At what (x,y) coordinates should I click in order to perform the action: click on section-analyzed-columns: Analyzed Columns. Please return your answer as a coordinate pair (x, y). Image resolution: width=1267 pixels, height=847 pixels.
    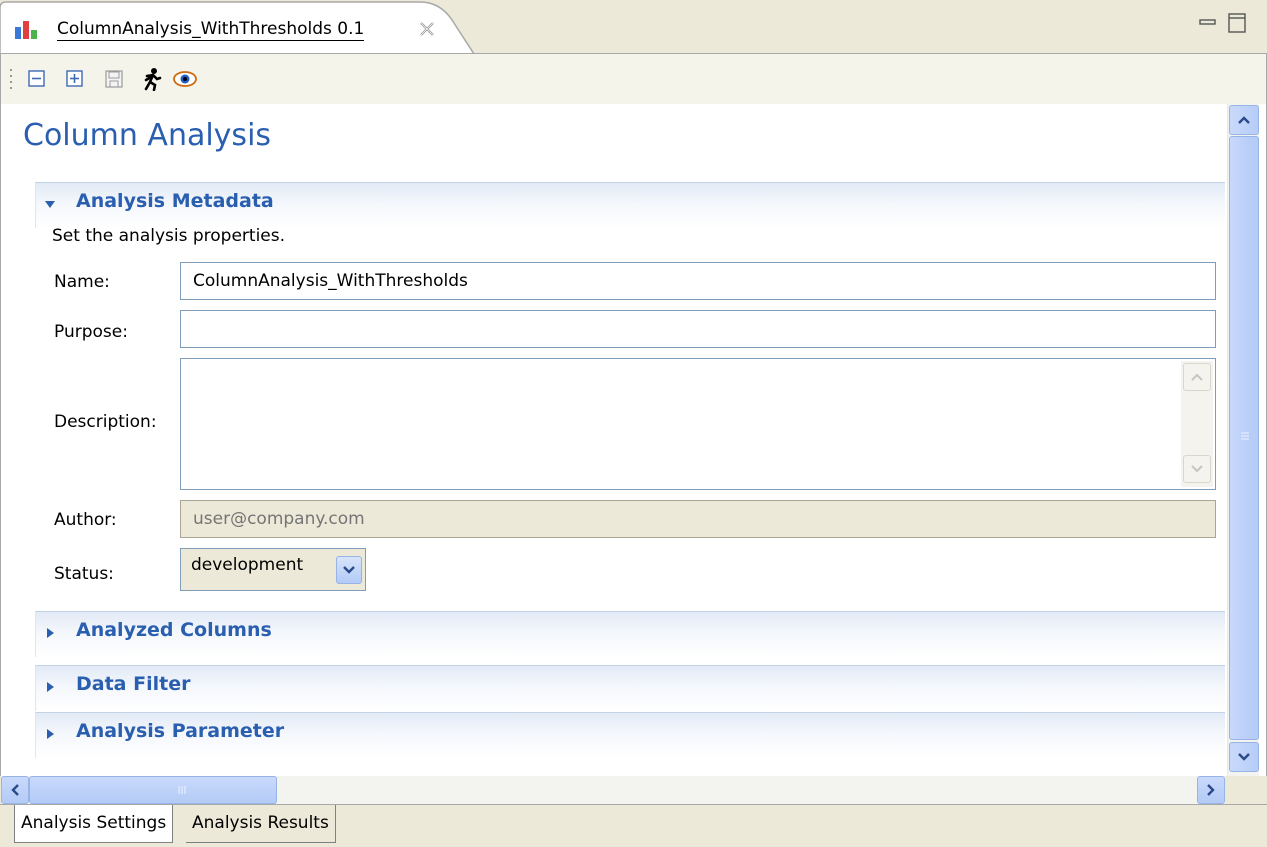
    Looking at the image, I should click on (630, 634).